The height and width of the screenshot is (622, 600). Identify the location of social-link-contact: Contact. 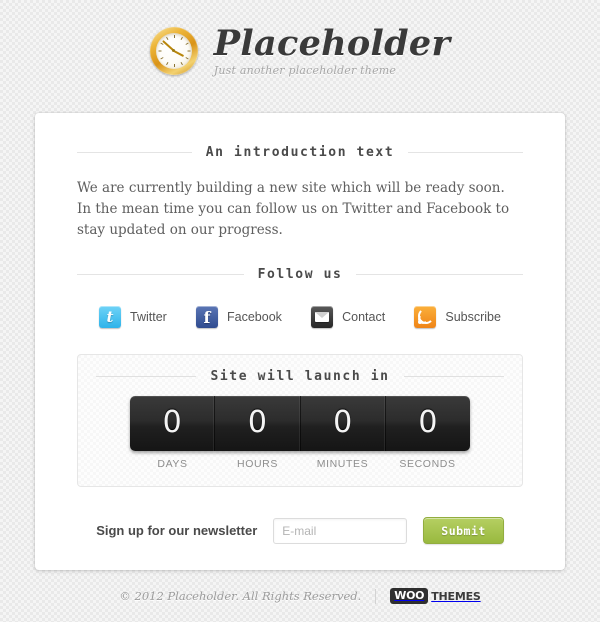
(348, 317).